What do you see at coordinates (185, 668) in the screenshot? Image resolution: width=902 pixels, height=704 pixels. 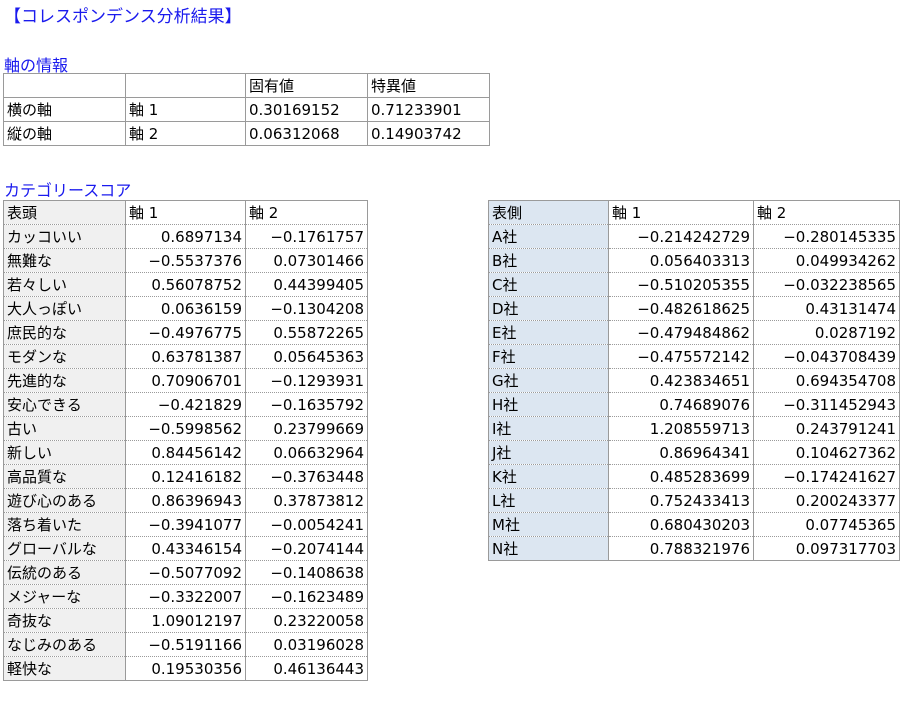 I see `table-cell: 0.19530356` at bounding box center [185, 668].